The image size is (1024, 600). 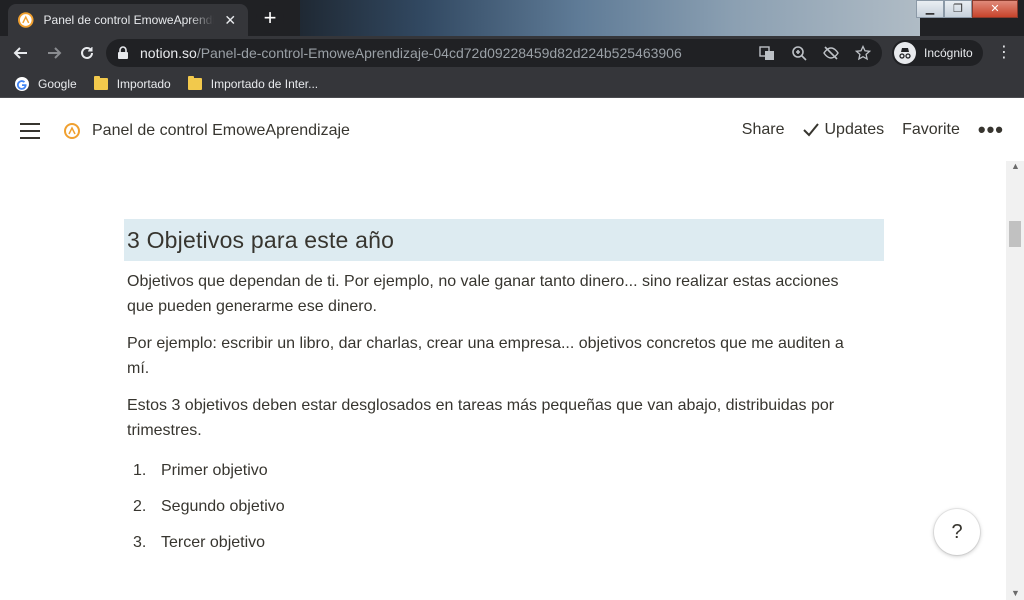 What do you see at coordinates (767, 53) in the screenshot?
I see `translate-icon` at bounding box center [767, 53].